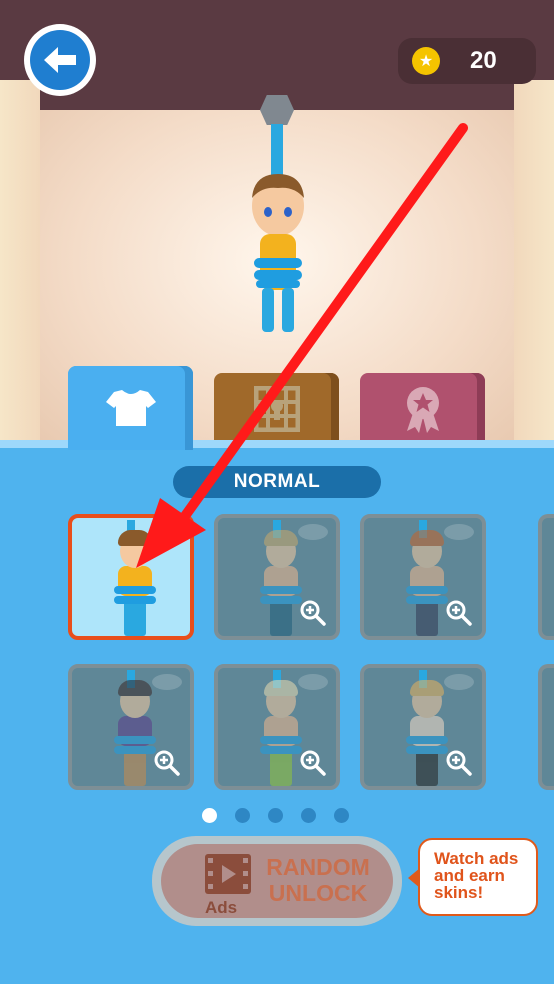 This screenshot has width=554, height=984. Describe the element at coordinates (318, 893) in the screenshot. I see `random-label-line2: UNLOCK` at that location.